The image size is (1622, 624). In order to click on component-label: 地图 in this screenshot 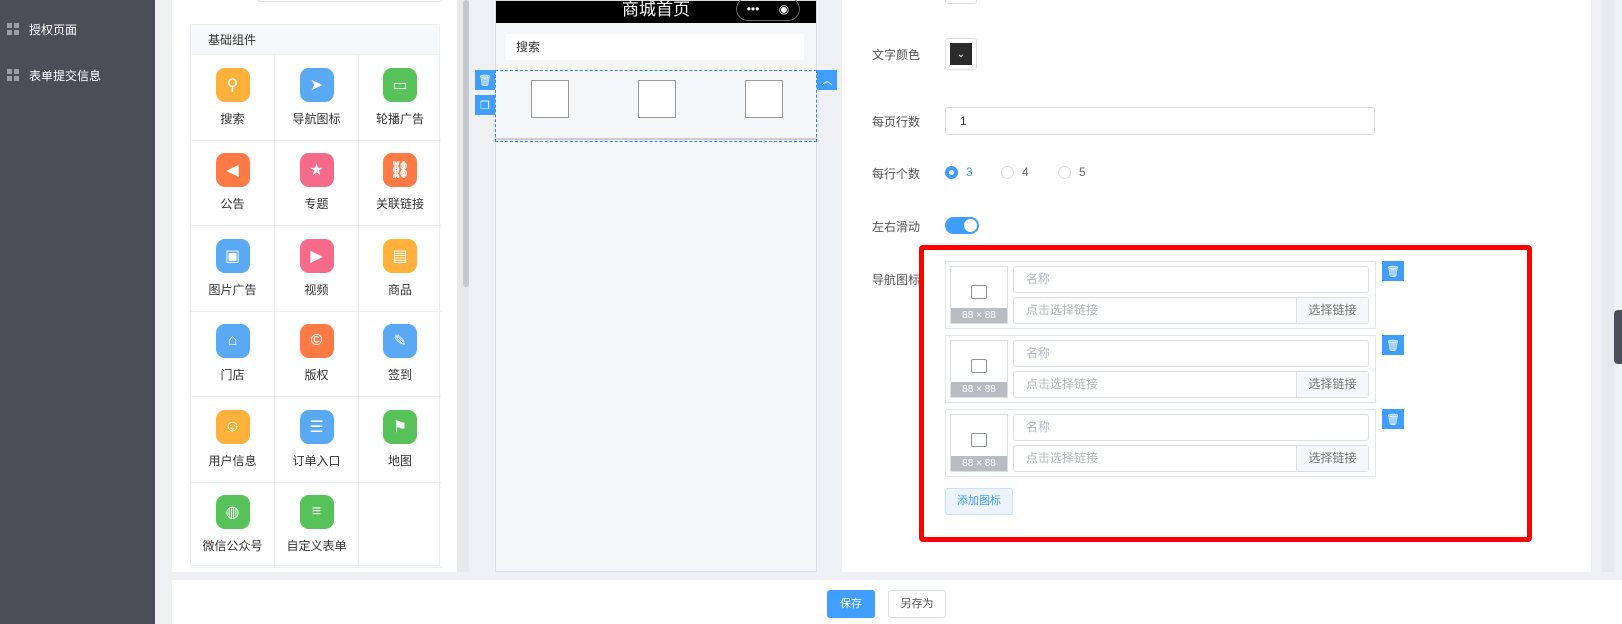, I will do `click(399, 460)`.